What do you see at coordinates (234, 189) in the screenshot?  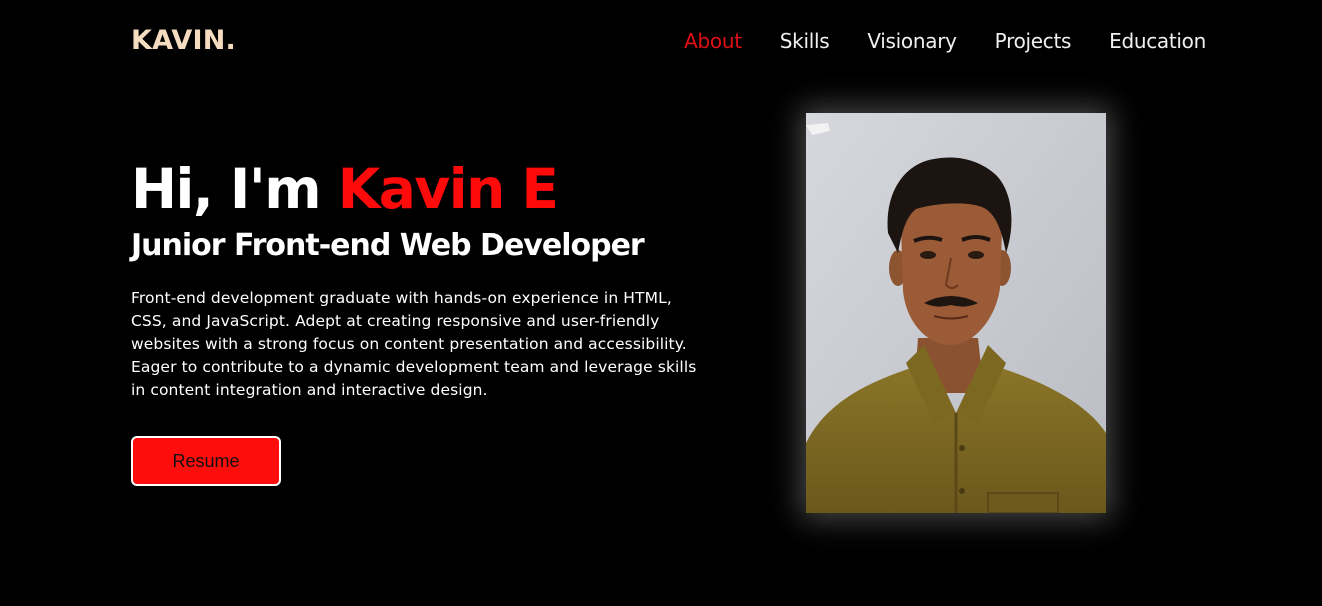 I see `hero-greeting: Hi, I'm` at bounding box center [234, 189].